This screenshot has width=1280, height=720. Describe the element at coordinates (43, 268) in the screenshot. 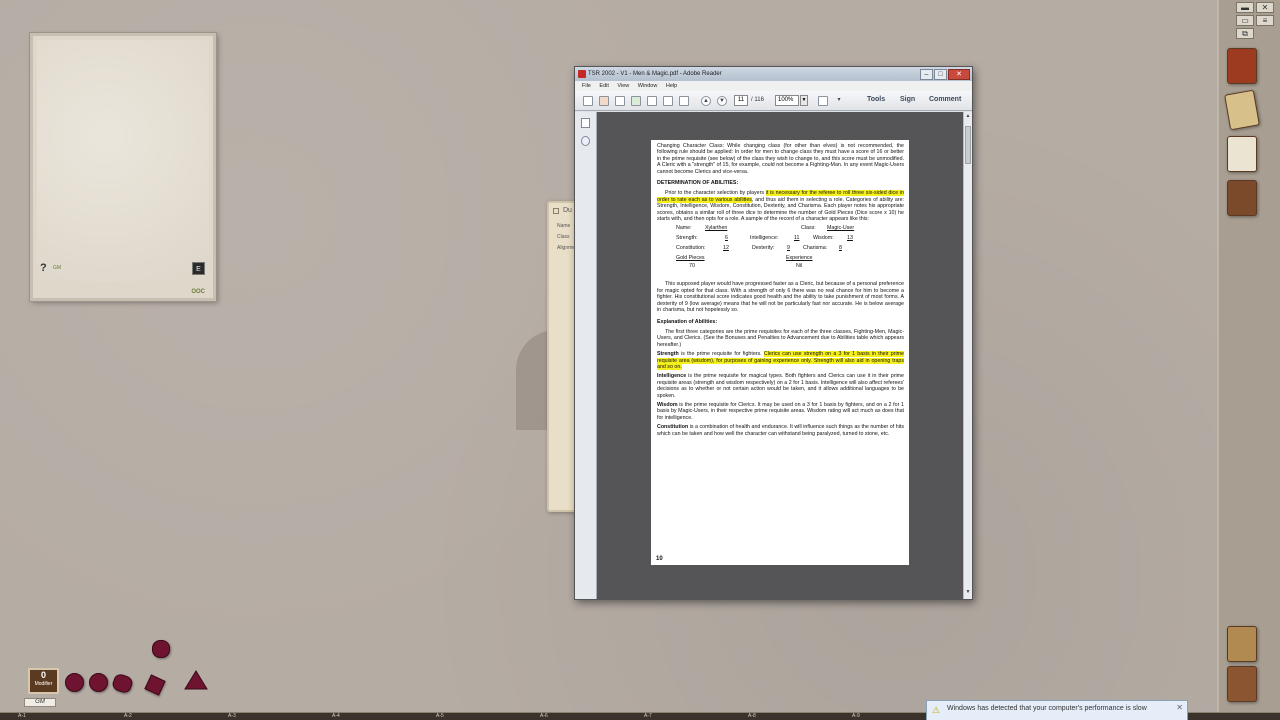

I see `help-icon: ?` at that location.